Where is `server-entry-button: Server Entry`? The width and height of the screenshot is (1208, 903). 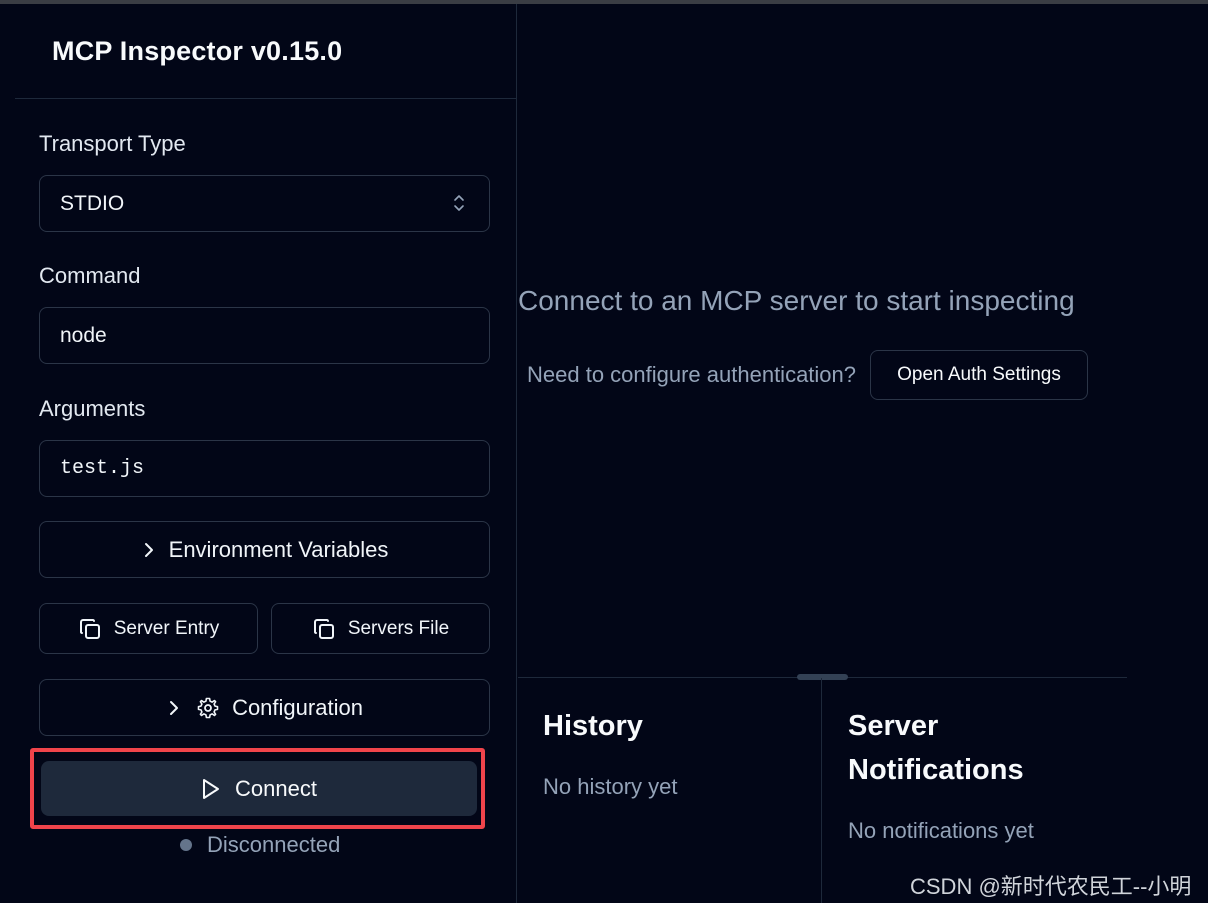 server-entry-button: Server Entry is located at coordinates (148, 628).